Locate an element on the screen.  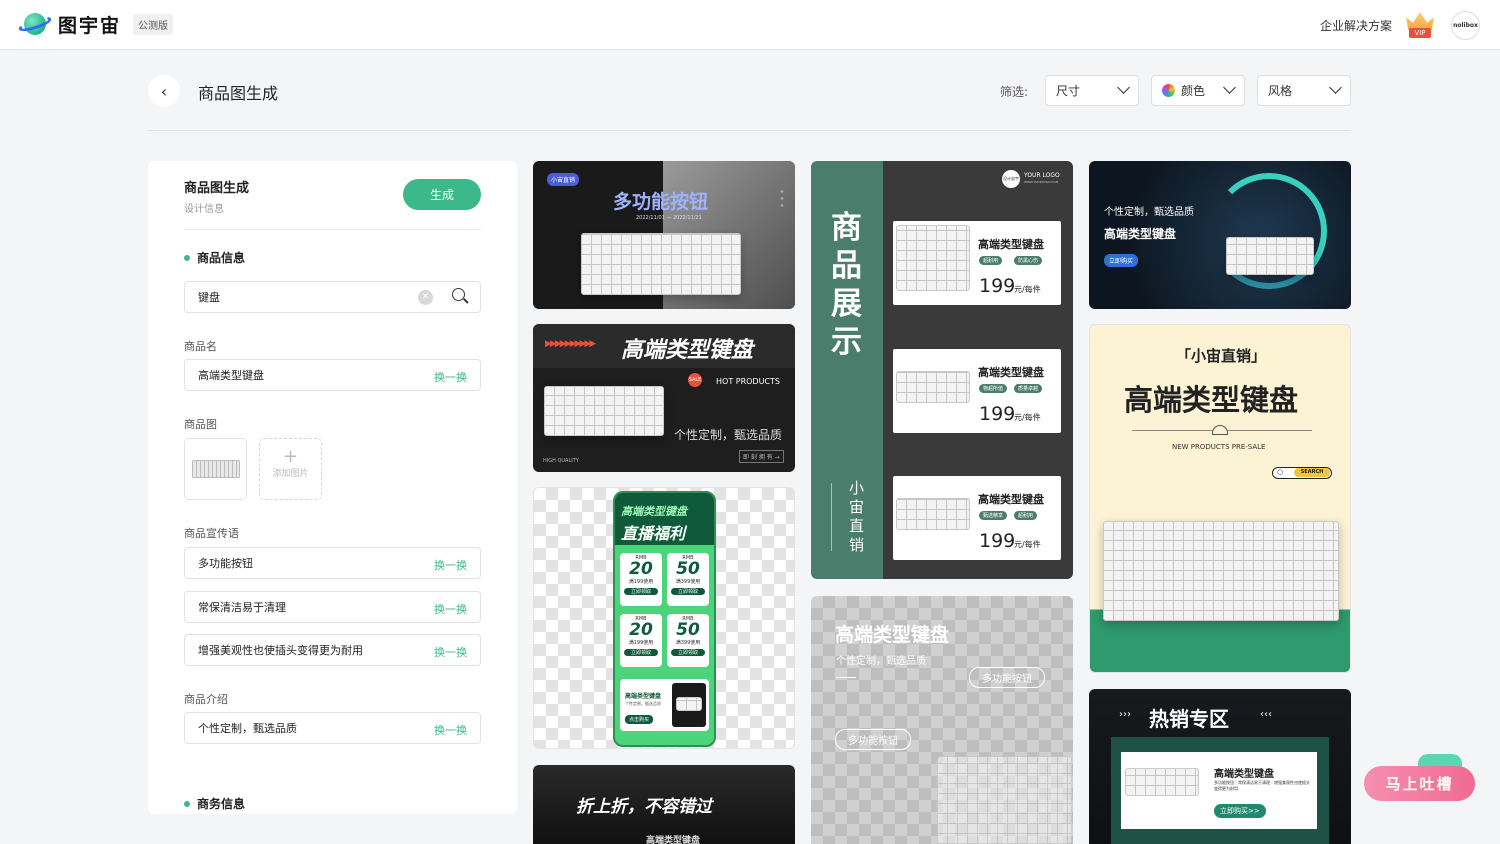
product-name-value: 高端类型键盘 is located at coordinates (231, 375).